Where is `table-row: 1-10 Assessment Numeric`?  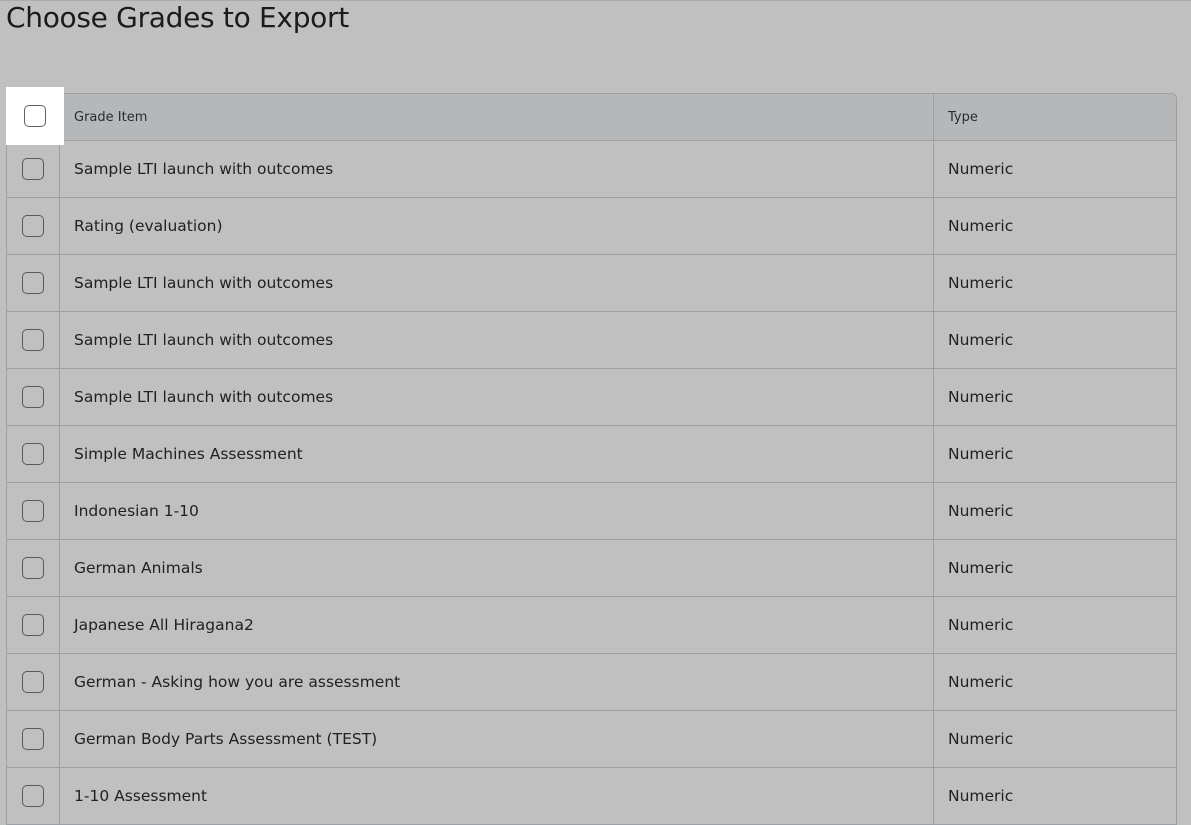 table-row: 1-10 Assessment Numeric is located at coordinates (591, 796).